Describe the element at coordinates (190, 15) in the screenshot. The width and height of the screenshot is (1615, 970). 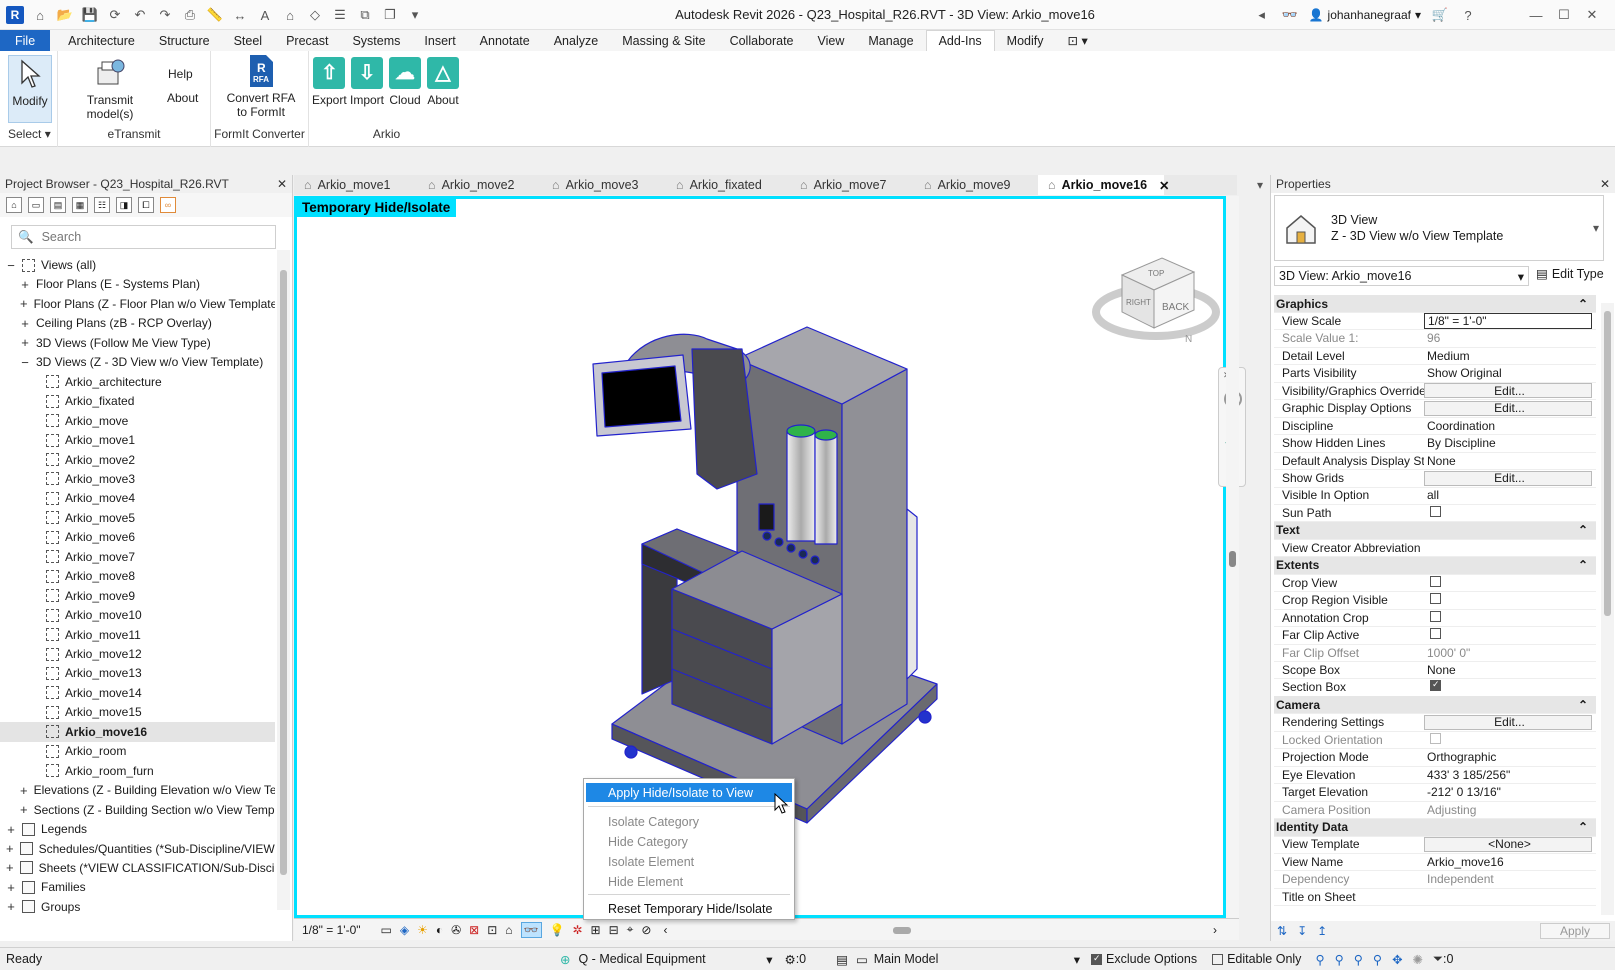
I see `print-icon: ⎙` at that location.